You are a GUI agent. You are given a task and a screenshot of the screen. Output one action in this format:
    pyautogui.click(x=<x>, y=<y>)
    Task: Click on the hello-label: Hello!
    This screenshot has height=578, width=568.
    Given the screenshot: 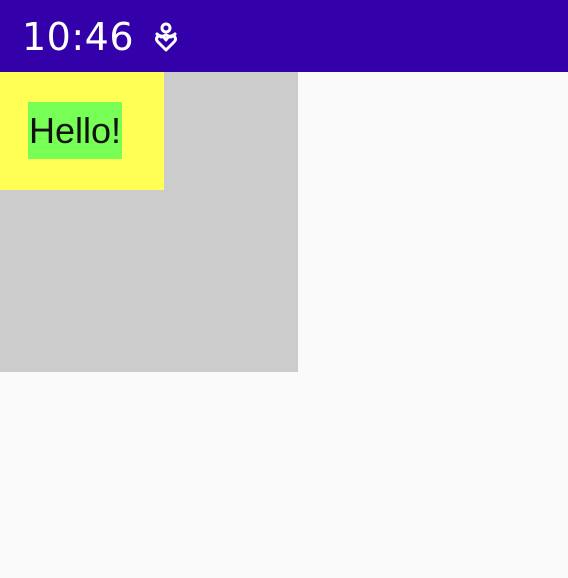 What is the action you would take?
    pyautogui.click(x=75, y=130)
    